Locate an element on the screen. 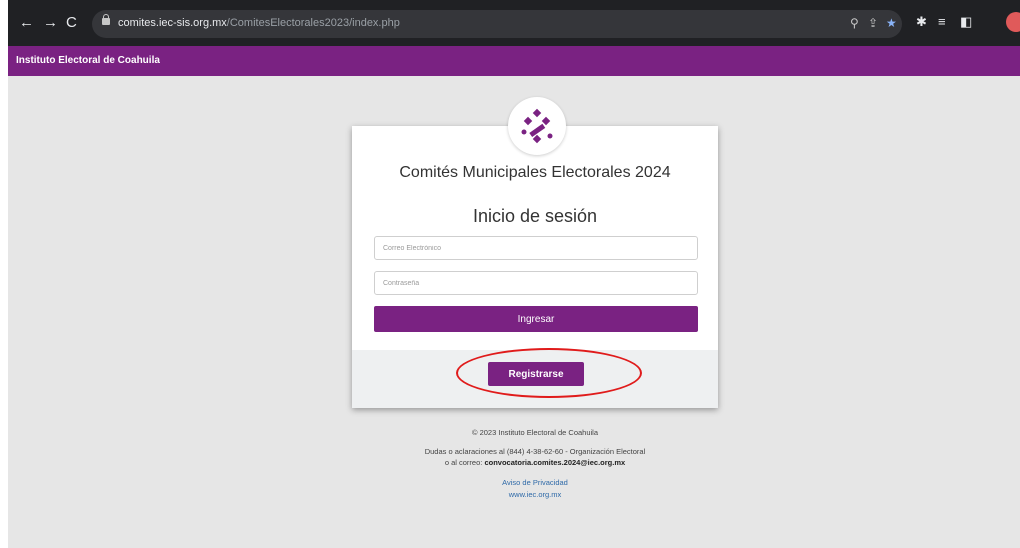  iec-logo-icon is located at coordinates (537, 126).